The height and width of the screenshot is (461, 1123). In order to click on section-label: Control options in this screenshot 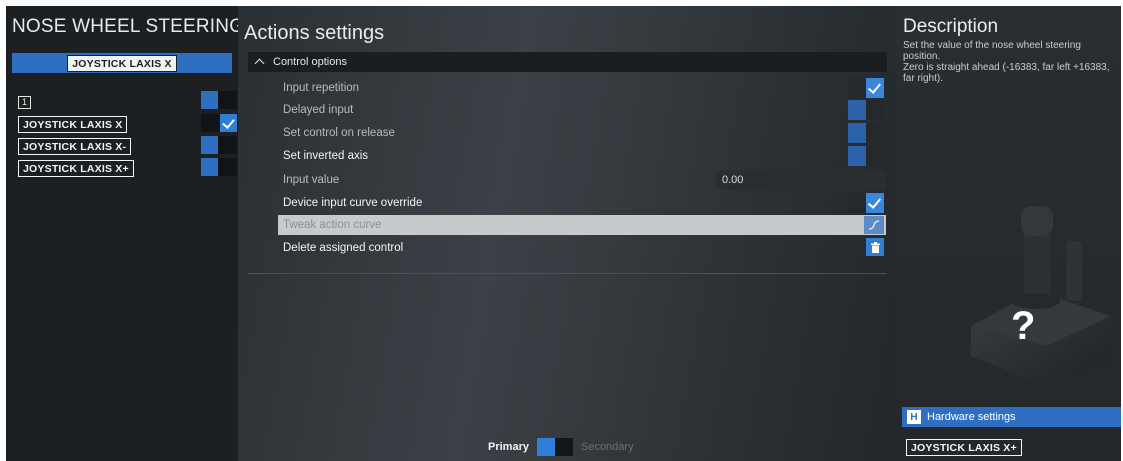, I will do `click(310, 62)`.